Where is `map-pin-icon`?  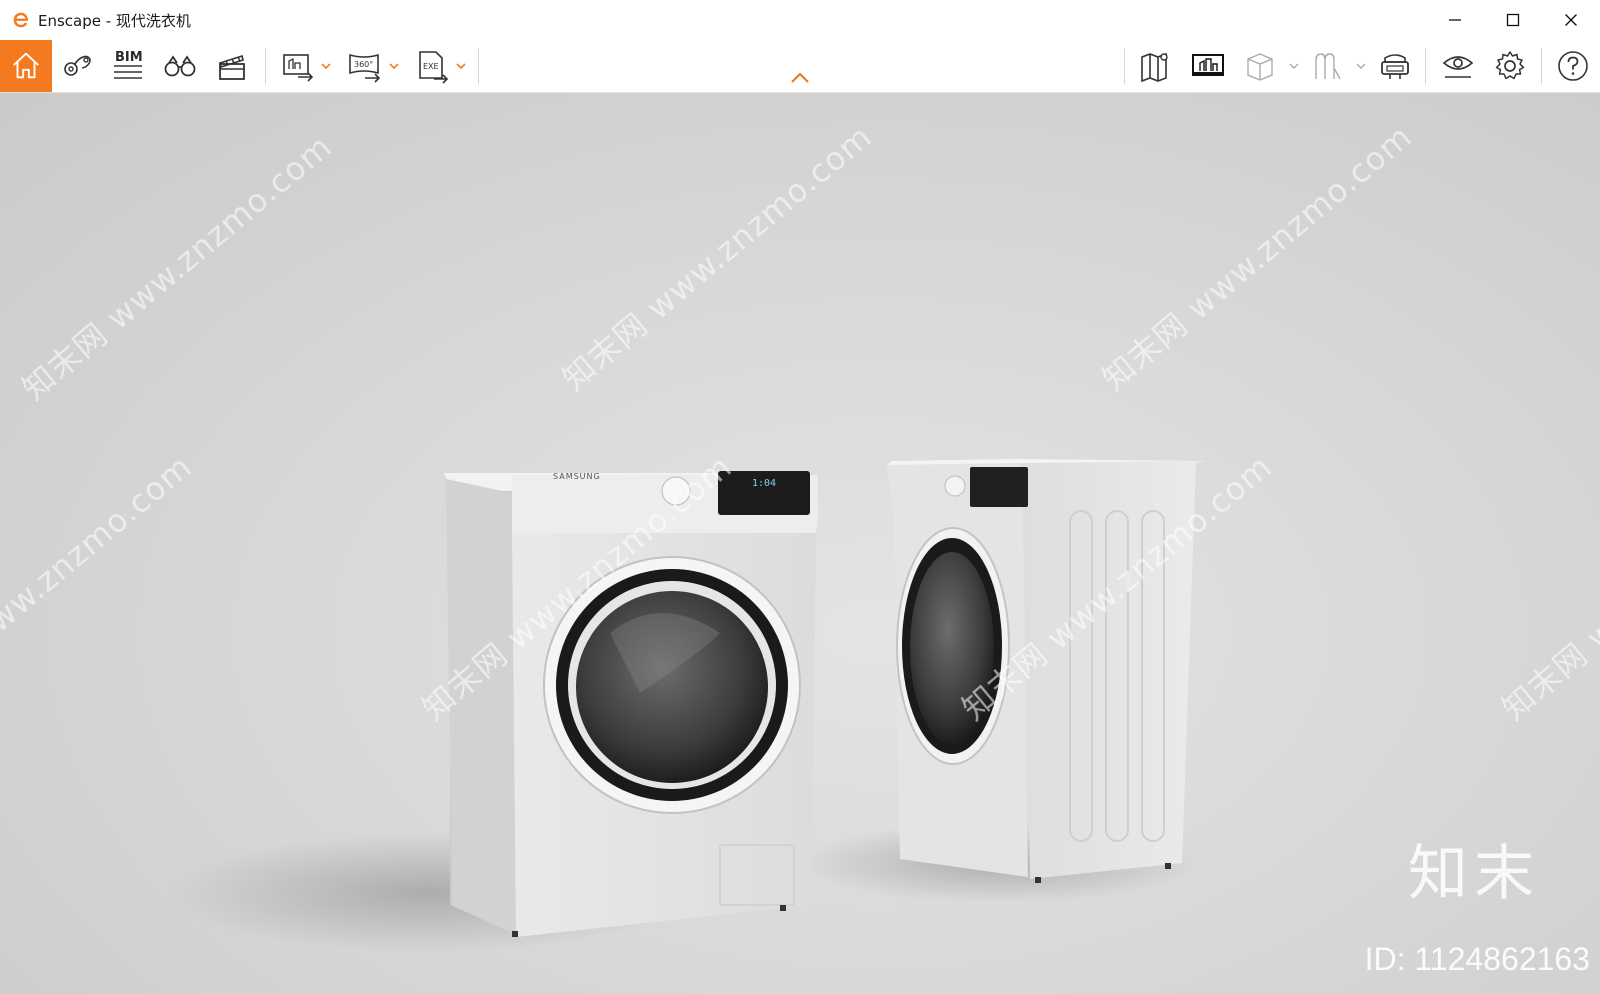
map-pin-icon is located at coordinates (77, 65).